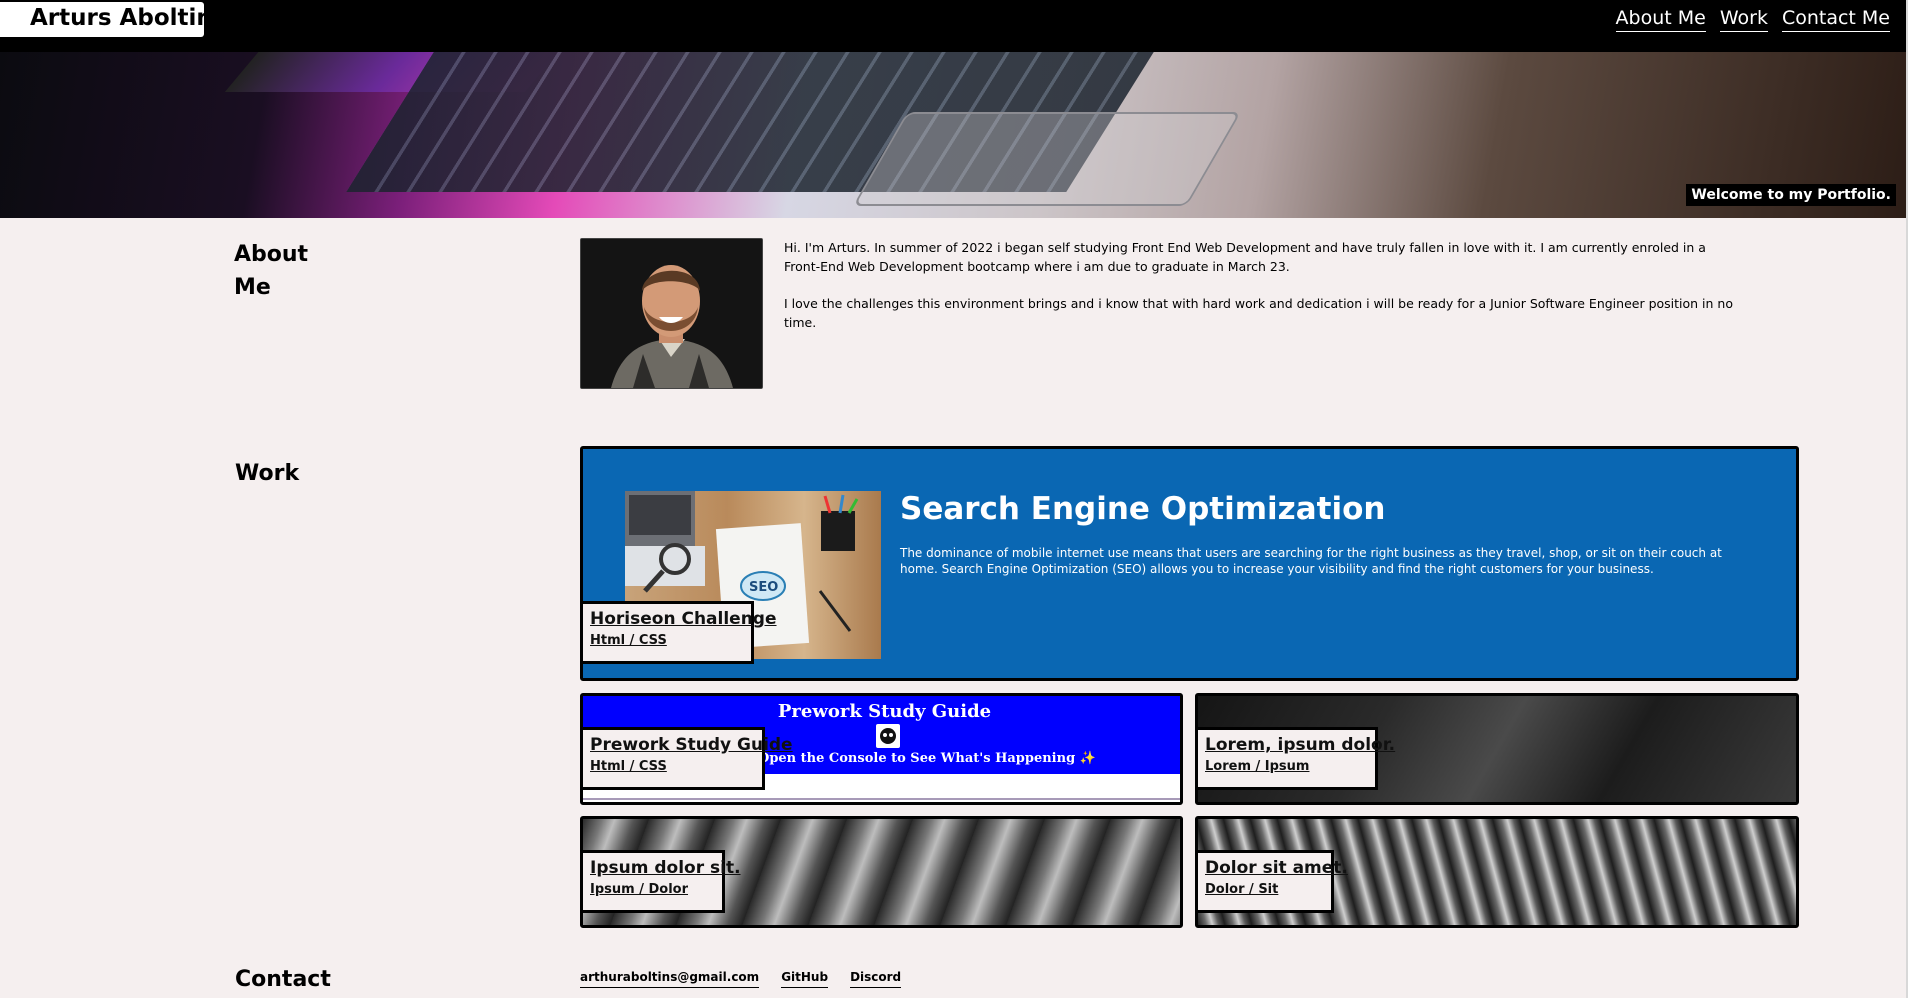  I want to click on seo-image-text: SEO, so click(763, 587).